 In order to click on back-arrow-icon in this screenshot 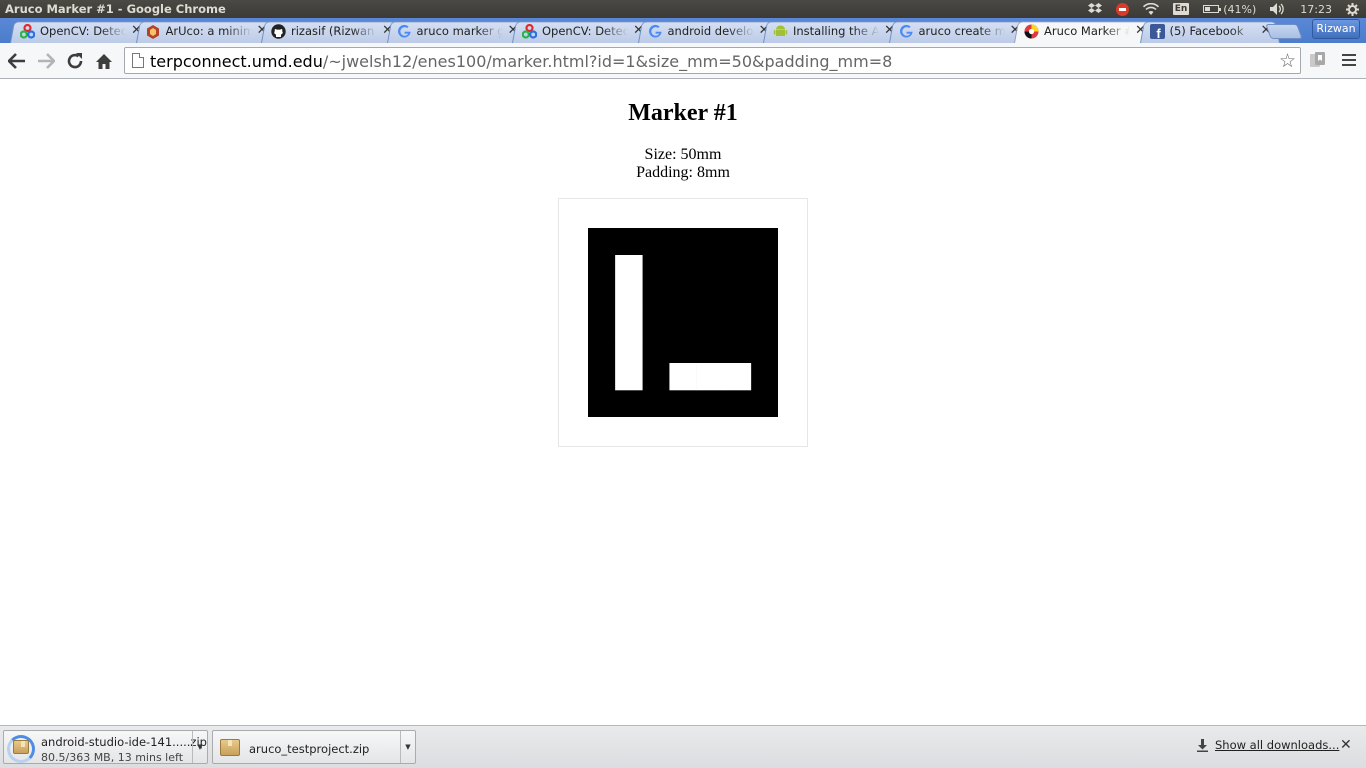, I will do `click(16, 61)`.